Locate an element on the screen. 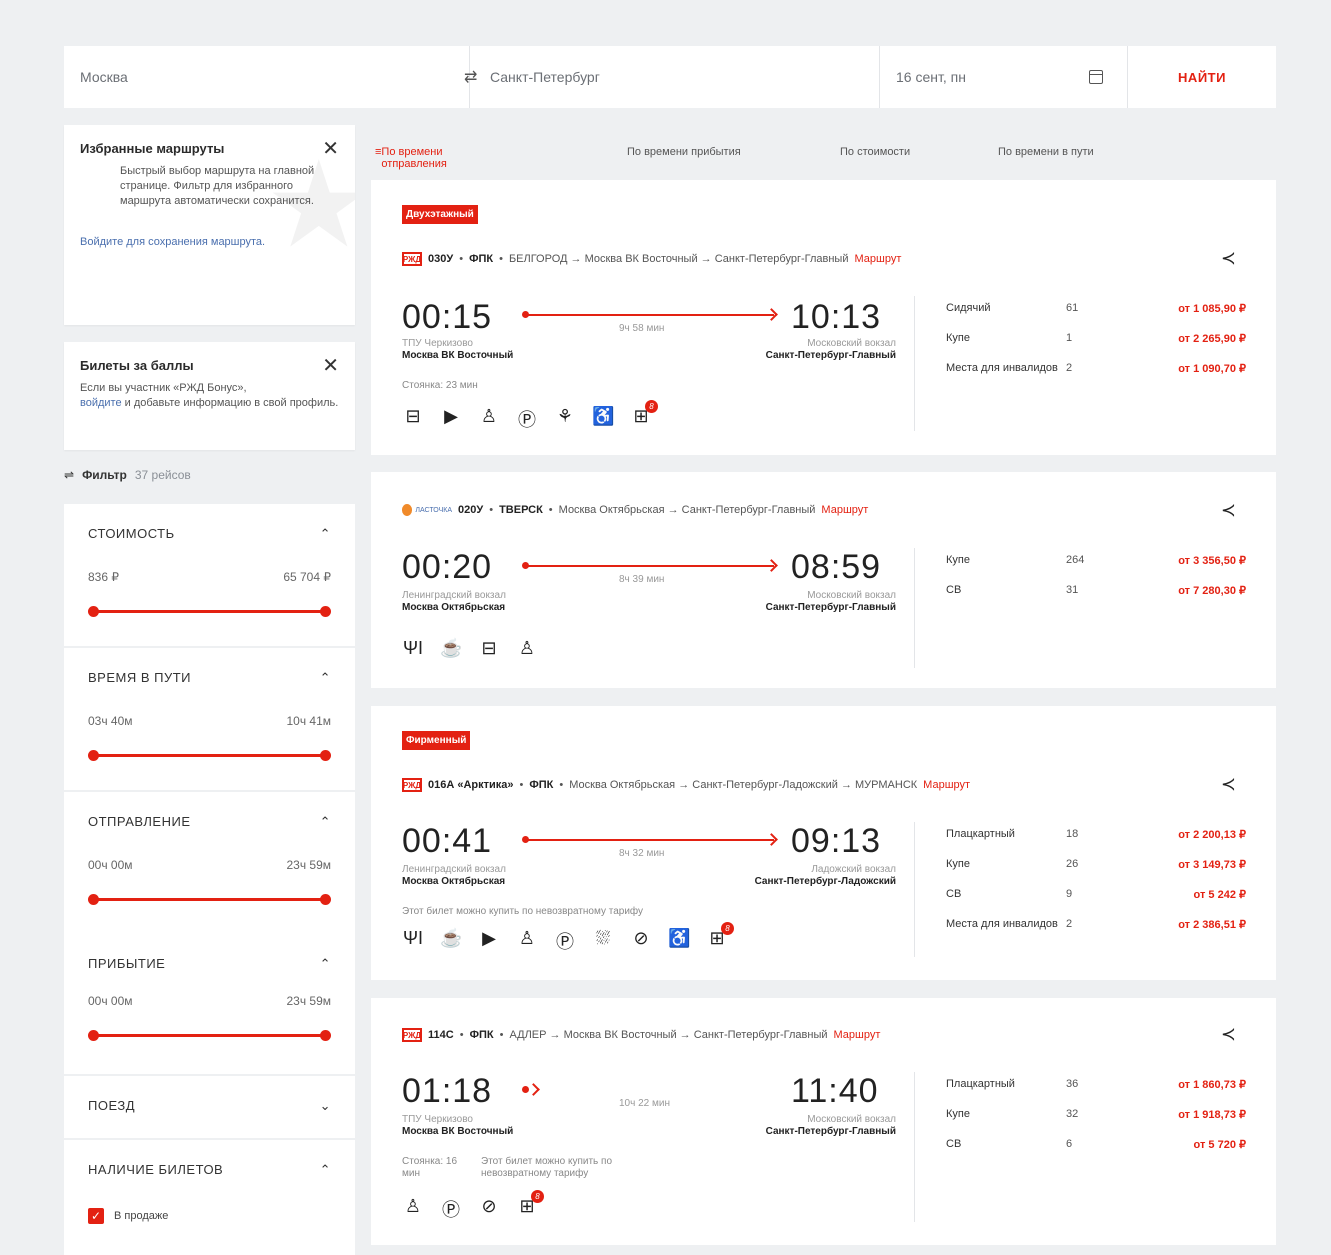 This screenshot has width=1331, height=1255. filter-price: Стоимость ⌃ 836 ₽ 65 704 ₽ is located at coordinates (209, 576).